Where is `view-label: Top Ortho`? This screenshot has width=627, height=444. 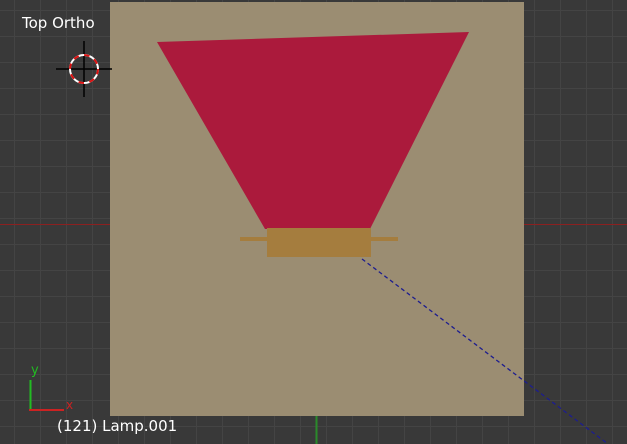 view-label: Top Ortho is located at coordinates (58, 23).